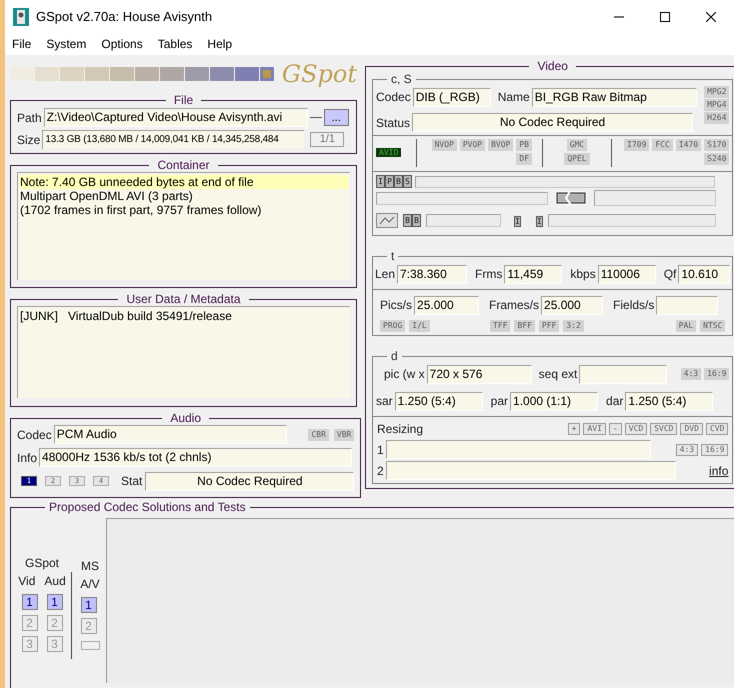 The height and width of the screenshot is (688, 734). Describe the element at coordinates (419, 326) in the screenshot. I see `flag-indicator: I/L` at that location.